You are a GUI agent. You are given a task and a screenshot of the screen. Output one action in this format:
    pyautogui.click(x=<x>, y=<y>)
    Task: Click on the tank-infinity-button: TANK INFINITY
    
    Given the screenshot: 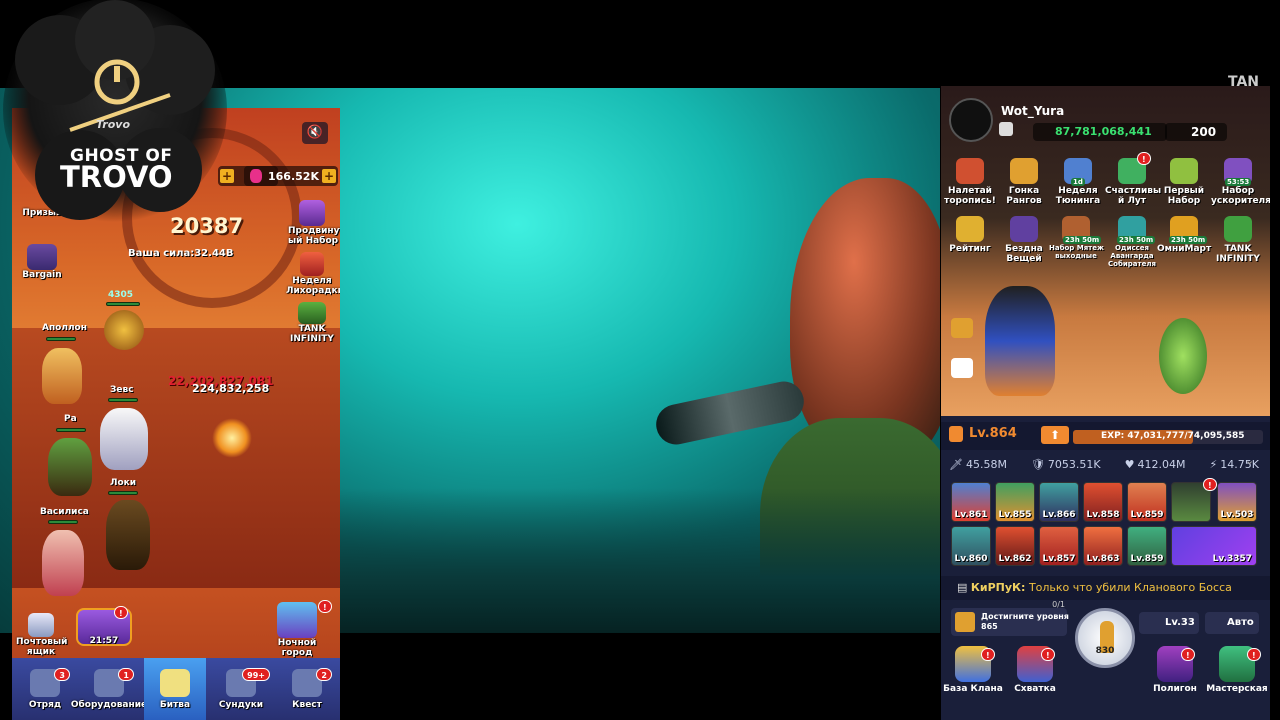 What is the action you would take?
    pyautogui.click(x=312, y=323)
    